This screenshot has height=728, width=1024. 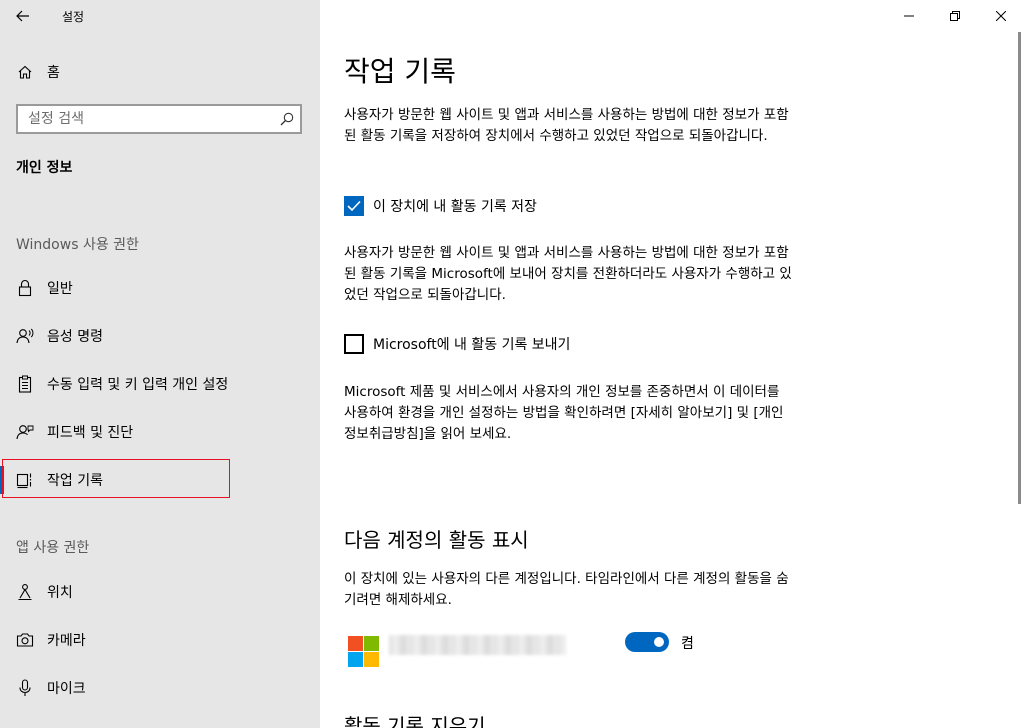 I want to click on send-activity-checkbox-row: Microsoft에 내 활동 기록 보내기, so click(x=457, y=344).